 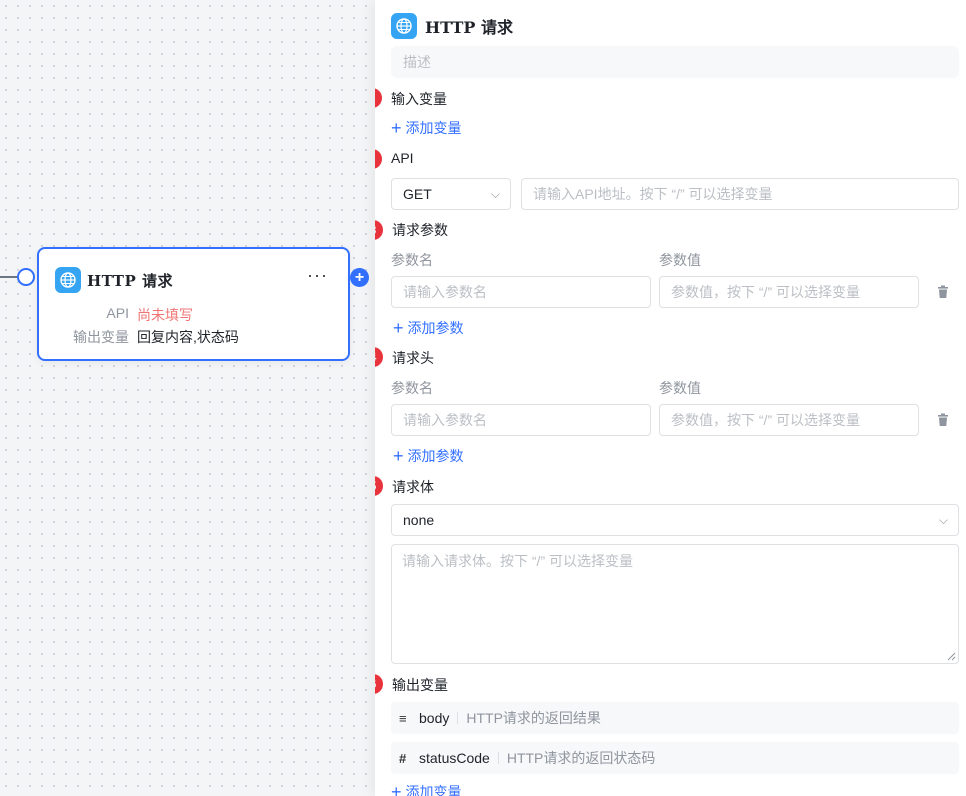 I want to click on step-badge: 5, so click(x=379, y=486).